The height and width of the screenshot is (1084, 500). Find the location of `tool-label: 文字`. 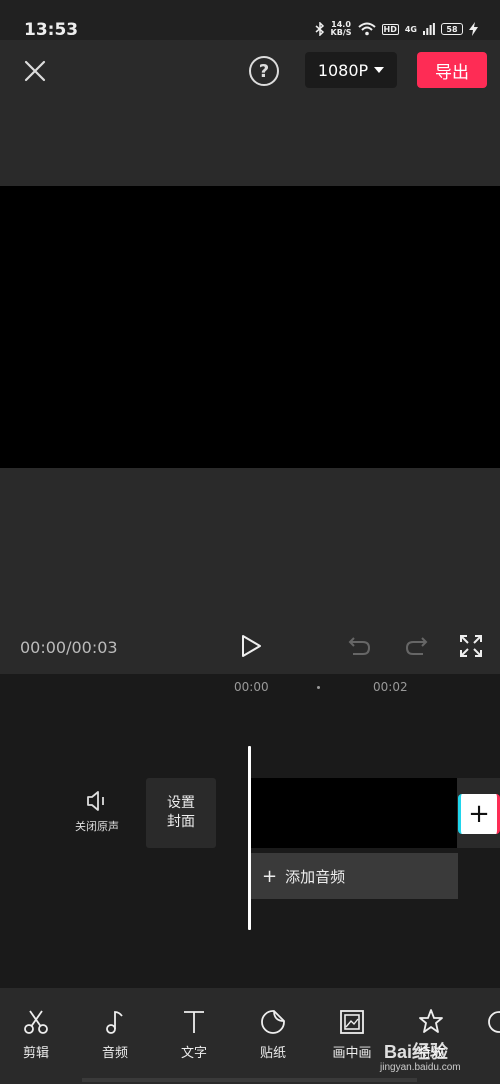

tool-label: 文字 is located at coordinates (193, 1053).